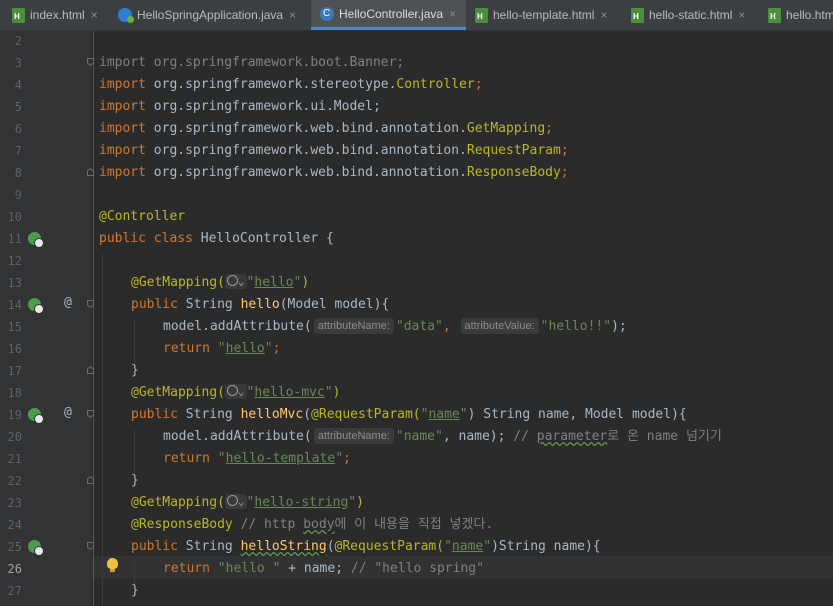 This screenshot has width=833, height=606. Describe the element at coordinates (240, 107) in the screenshot. I see `code-line-5: import org.springframework.ui.Model;` at that location.